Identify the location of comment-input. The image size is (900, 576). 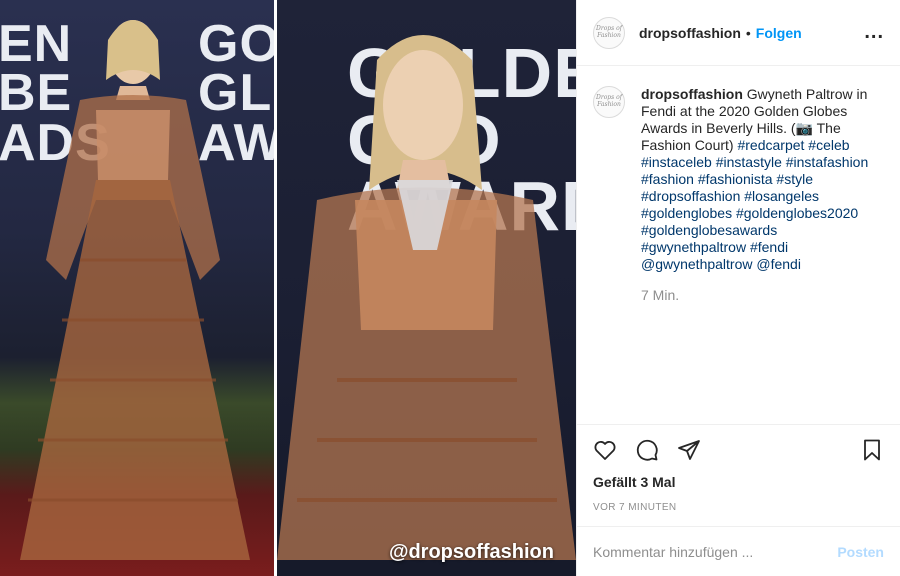
(715, 551).